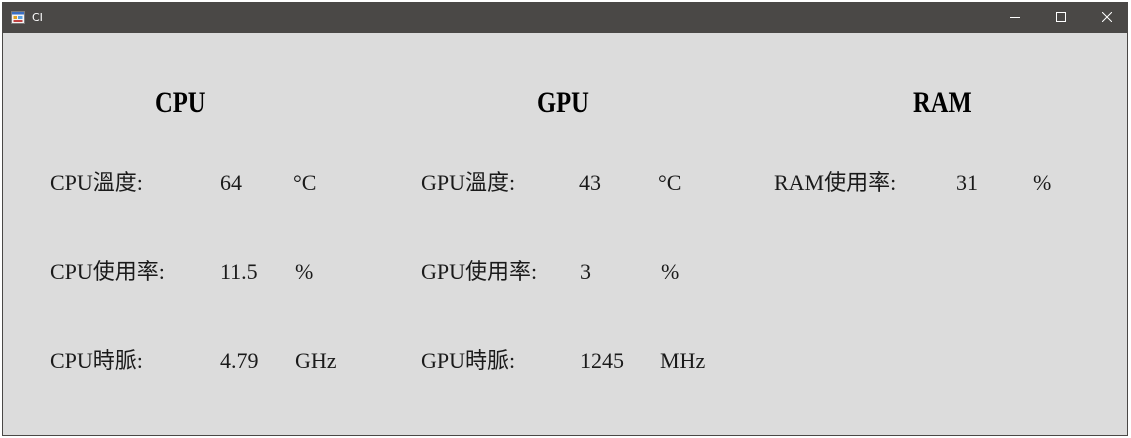 This screenshot has height=438, width=1131. Describe the element at coordinates (479, 271) in the screenshot. I see `gpu-usage-label: GPU使用率:` at that location.